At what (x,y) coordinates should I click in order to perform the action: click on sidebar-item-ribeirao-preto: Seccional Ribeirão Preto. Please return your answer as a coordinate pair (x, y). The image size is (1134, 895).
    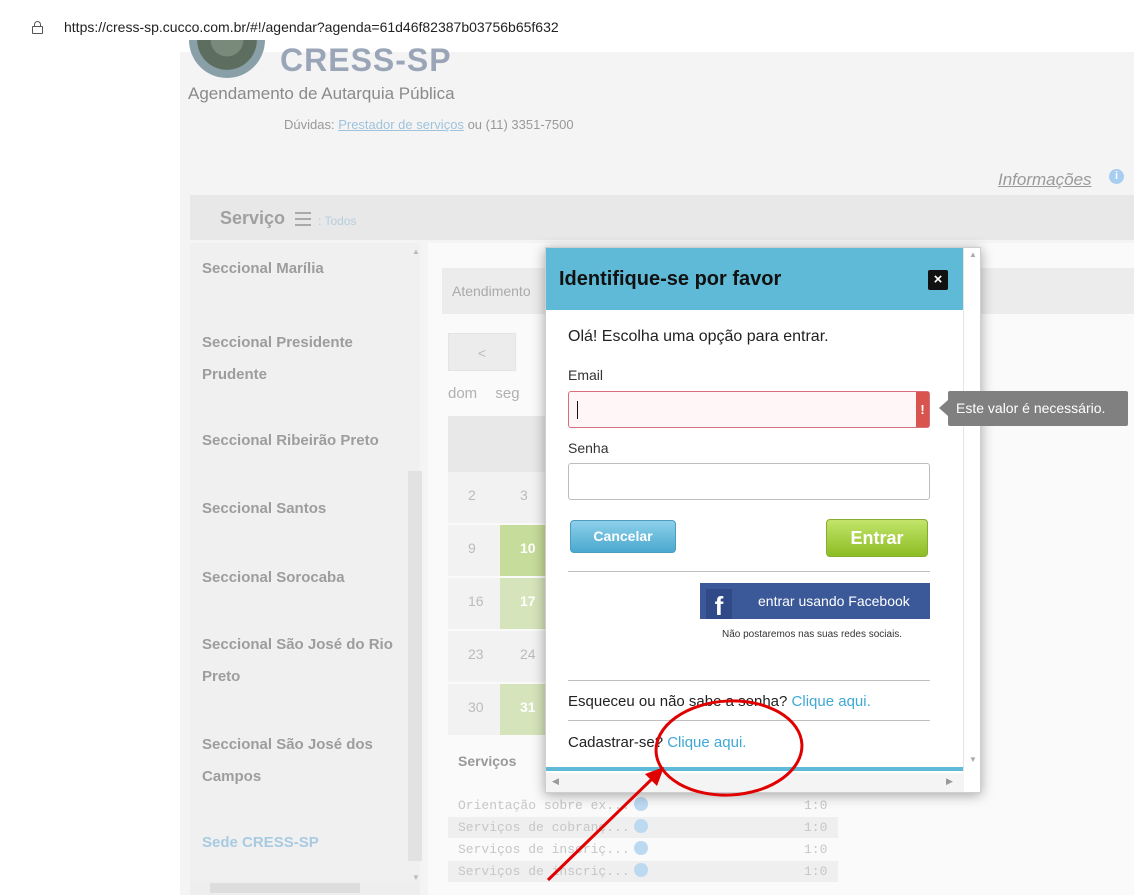
    Looking at the image, I should click on (299, 441).